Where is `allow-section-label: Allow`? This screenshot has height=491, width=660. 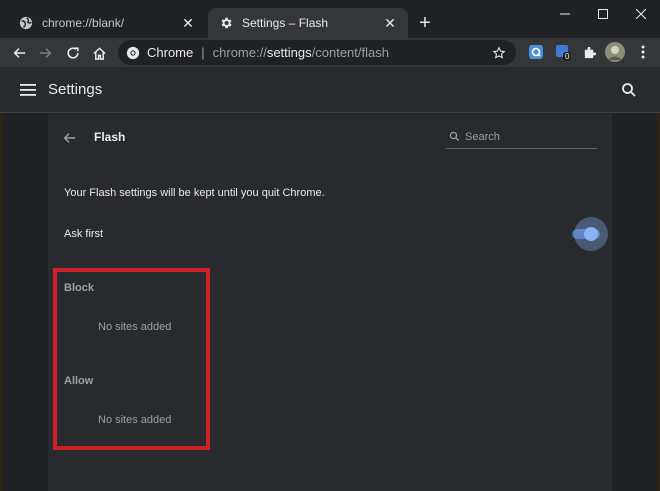 allow-section-label: Allow is located at coordinates (79, 381).